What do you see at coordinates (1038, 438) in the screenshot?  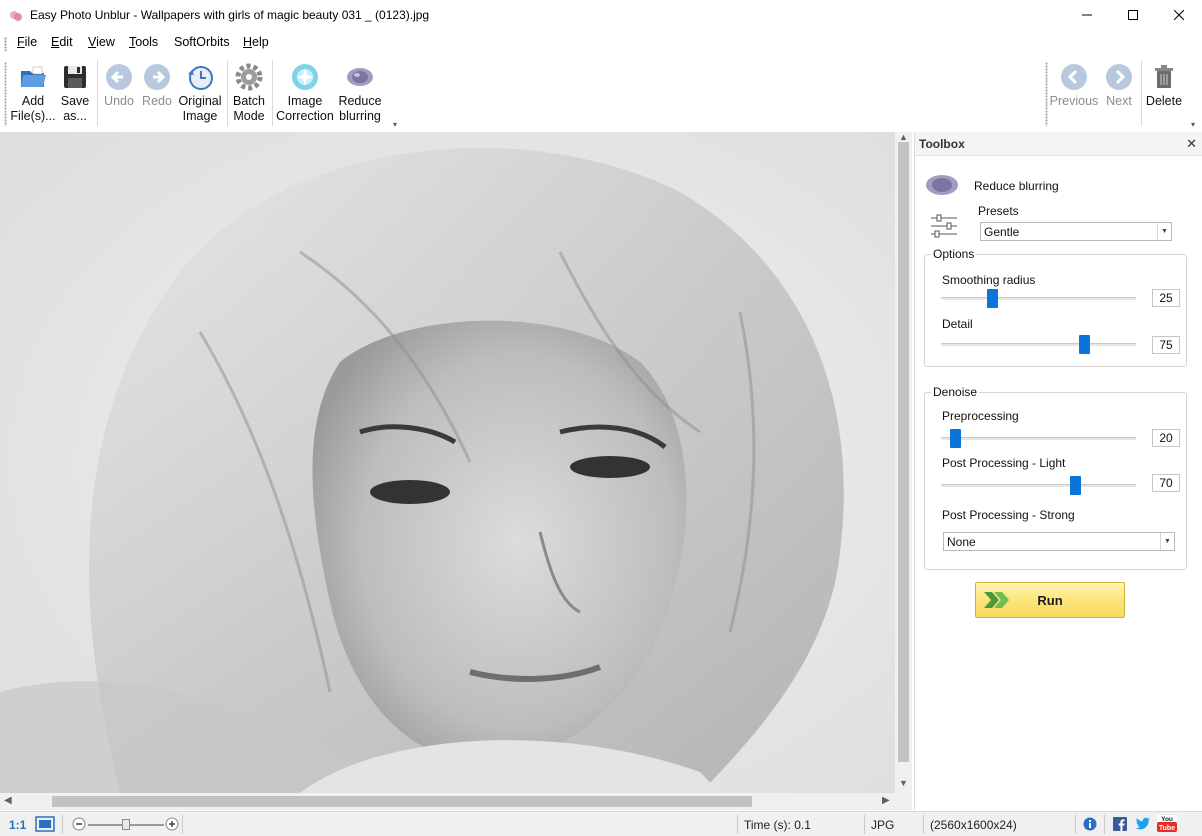 I see `preprocessing-slider` at bounding box center [1038, 438].